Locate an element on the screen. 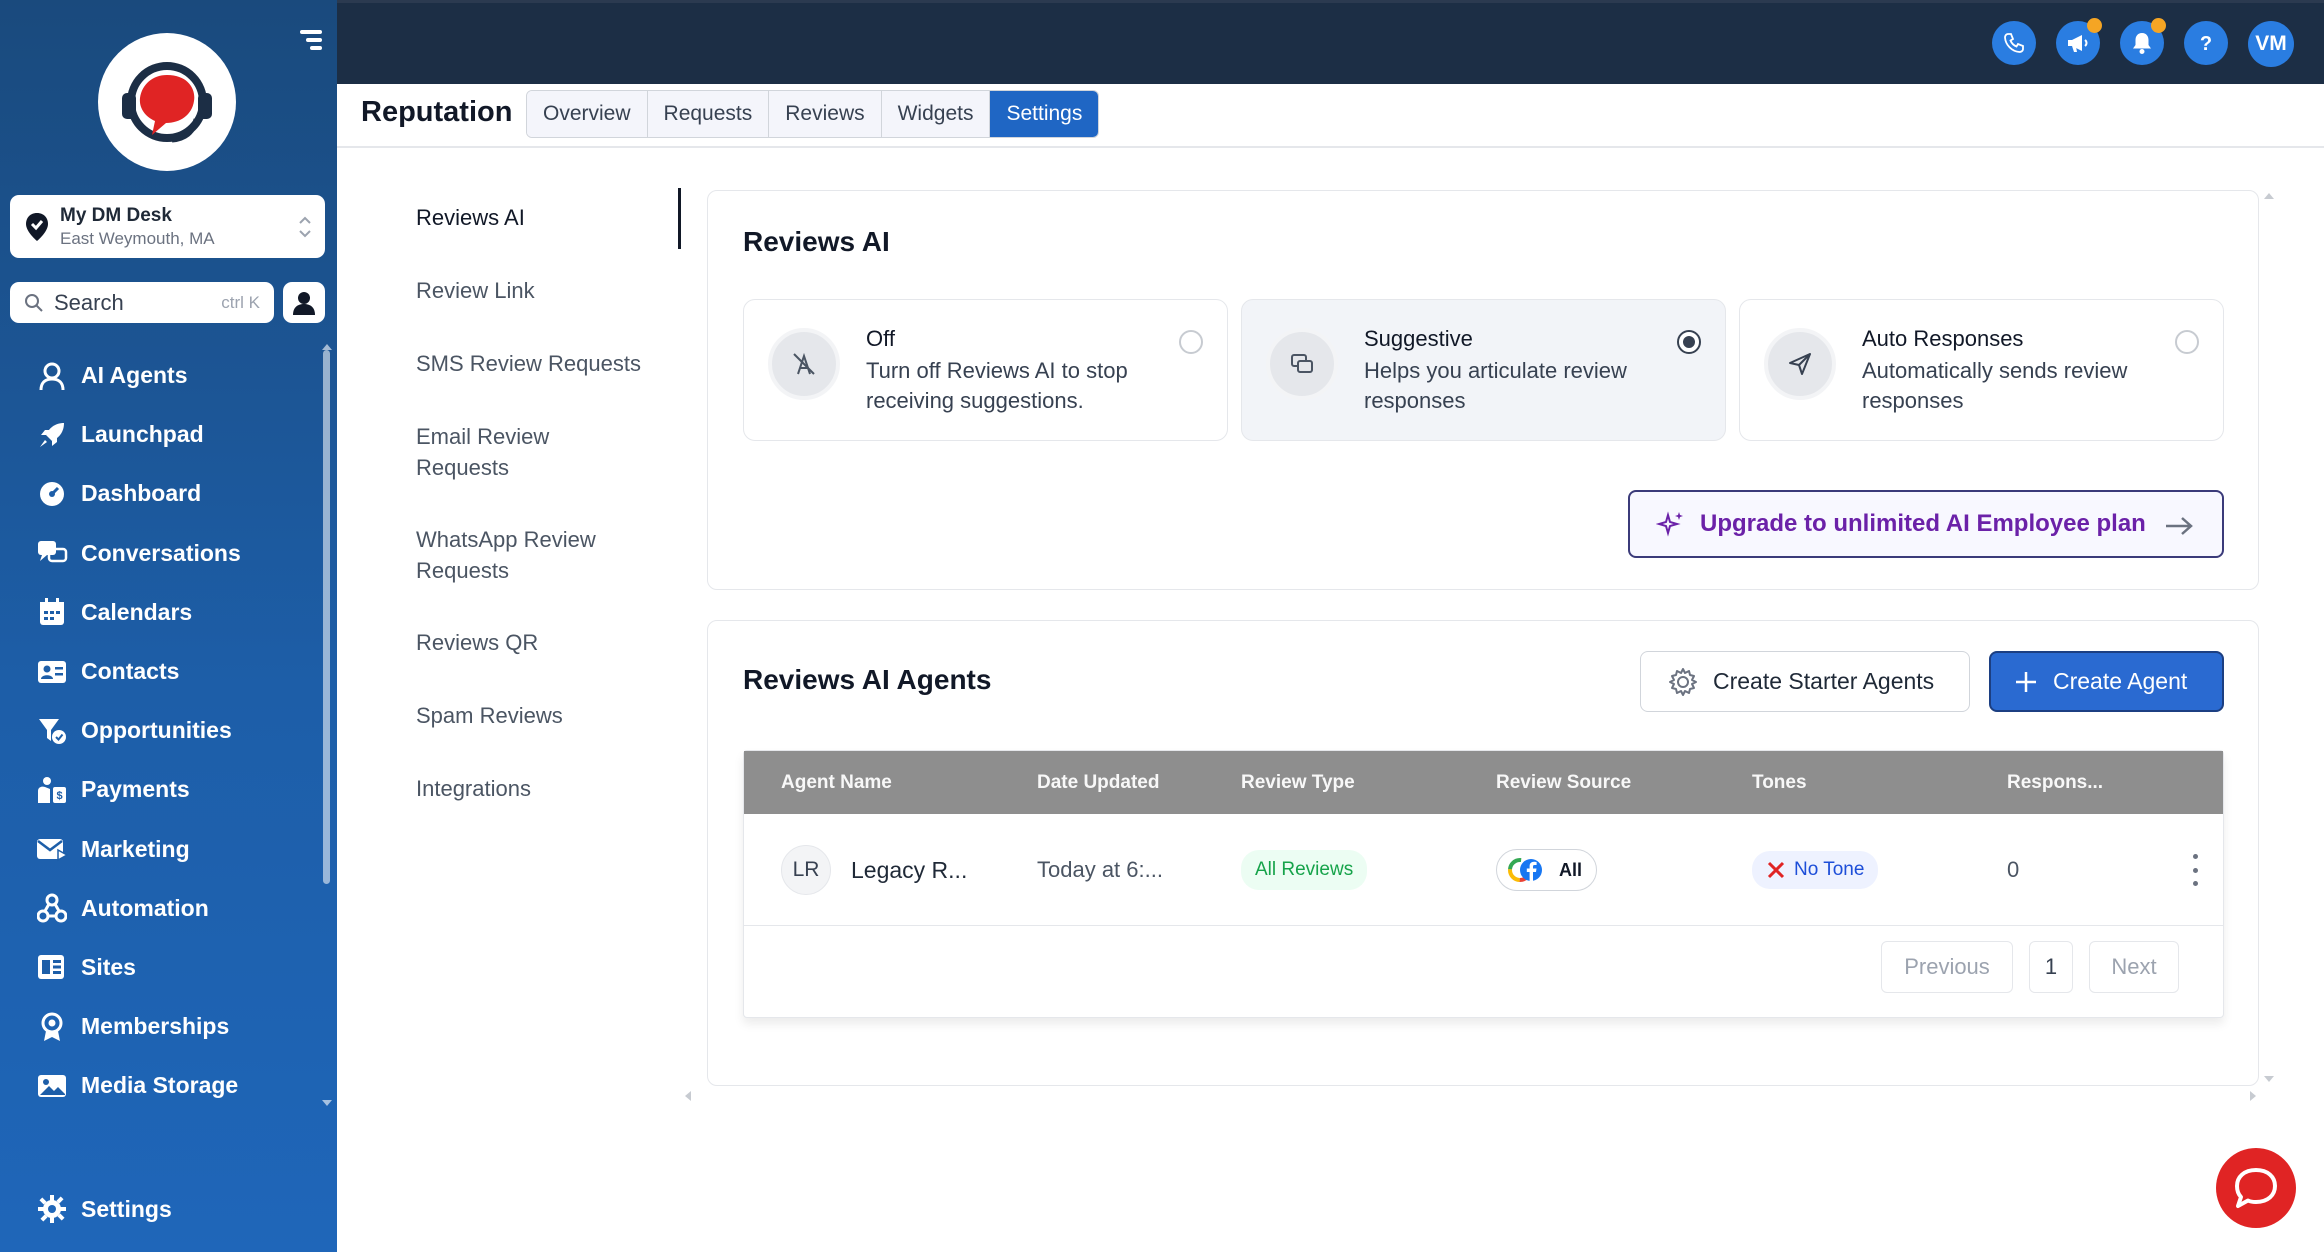 This screenshot has height=1252, width=2324. sidebar-item-label: Conversations is located at coordinates (161, 552).